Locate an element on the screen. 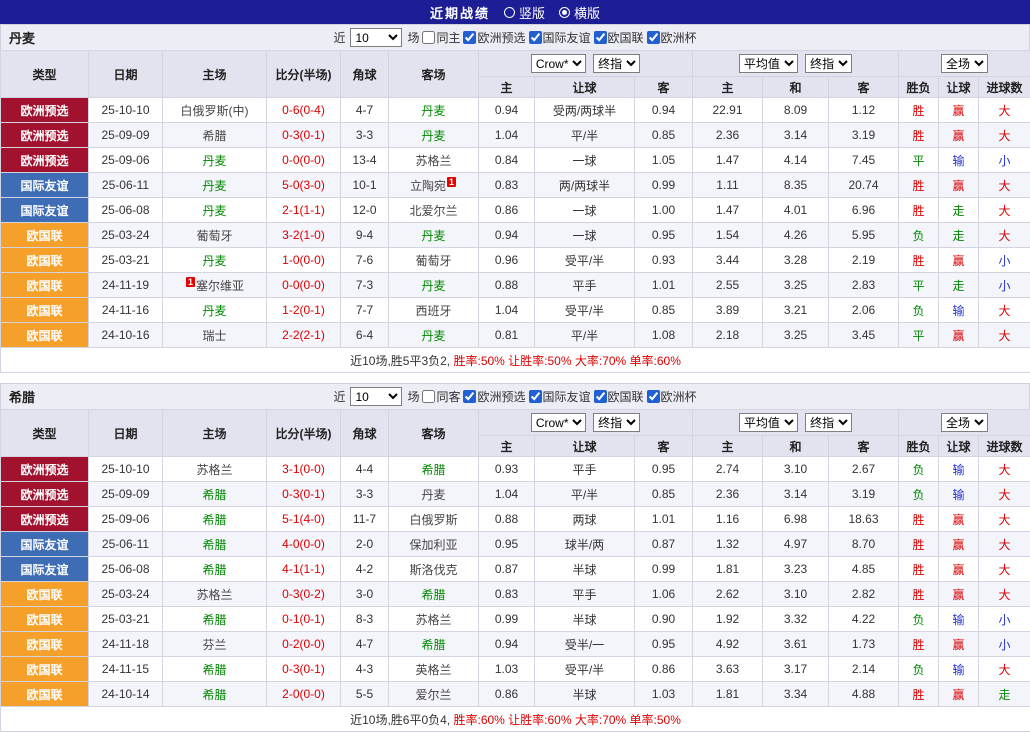 The width and height of the screenshot is (1030, 732). odds-handicap: 受两/两球半 is located at coordinates (585, 110).